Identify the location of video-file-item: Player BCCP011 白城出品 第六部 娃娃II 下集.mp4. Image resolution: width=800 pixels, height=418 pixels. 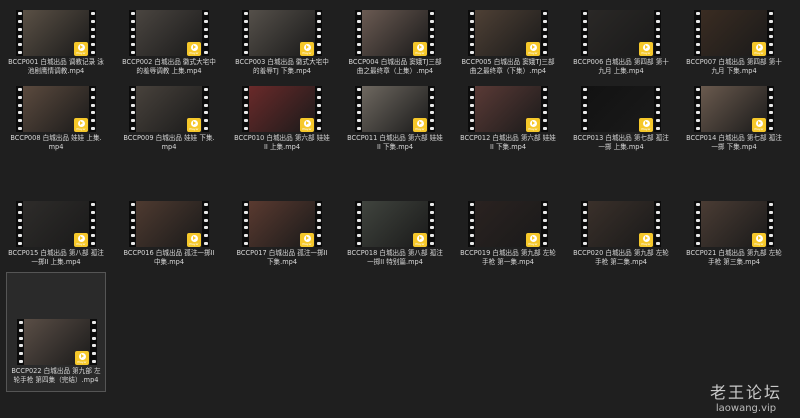
(395, 120).